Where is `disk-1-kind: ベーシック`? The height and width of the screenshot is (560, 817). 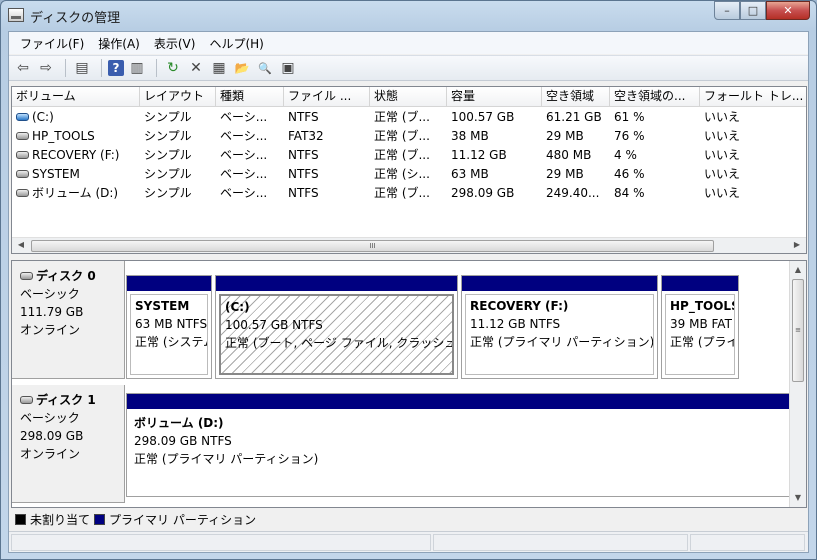
disk-1-kind: ベーシック is located at coordinates (50, 418).